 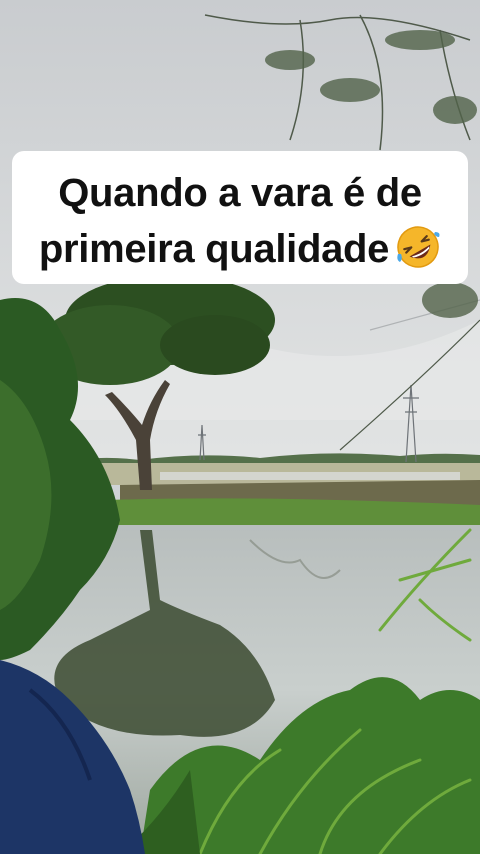 I want to click on caption-line-1: Quando a vara é de, so click(x=240, y=193).